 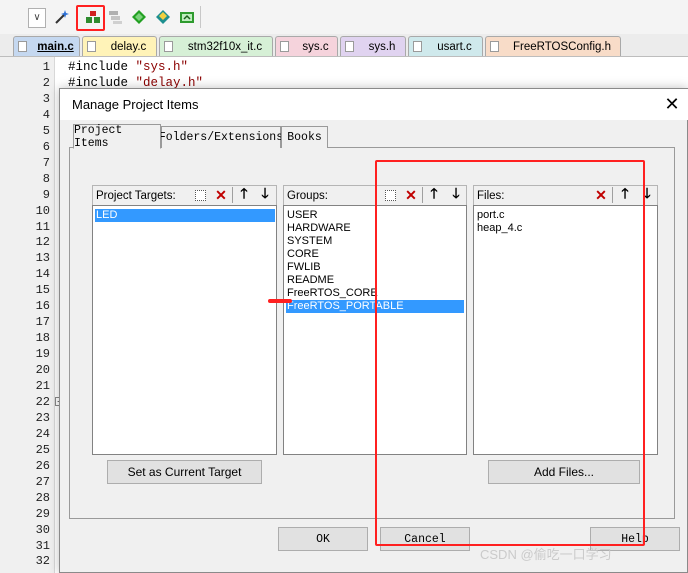 I want to click on line-number: 18, so click(x=42, y=338).